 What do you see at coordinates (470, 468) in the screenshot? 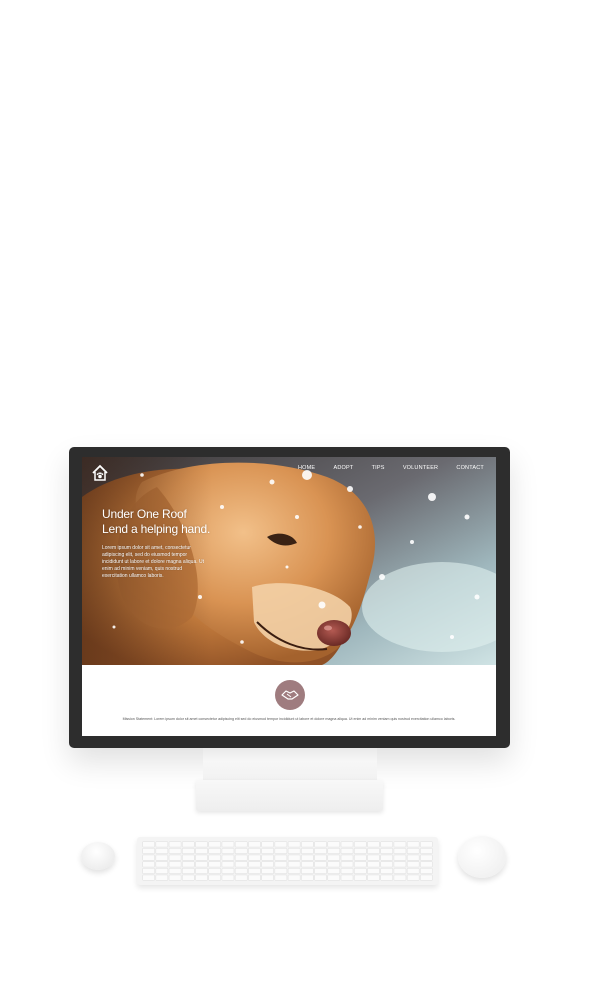
I see `nav-item-contact: CONTACT` at bounding box center [470, 468].